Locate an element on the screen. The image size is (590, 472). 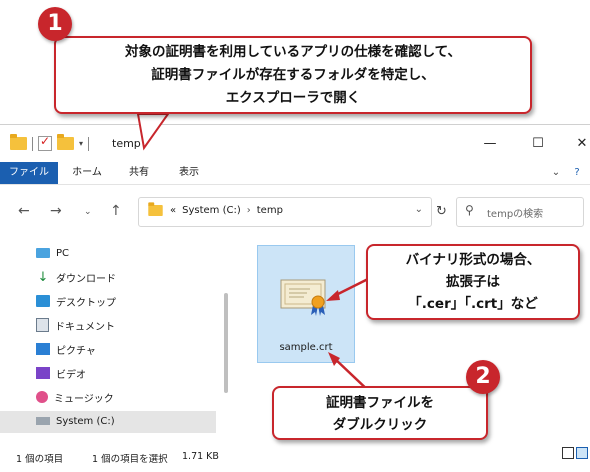
sidebar-item-label: ドキュメント is located at coordinates (85, 327).